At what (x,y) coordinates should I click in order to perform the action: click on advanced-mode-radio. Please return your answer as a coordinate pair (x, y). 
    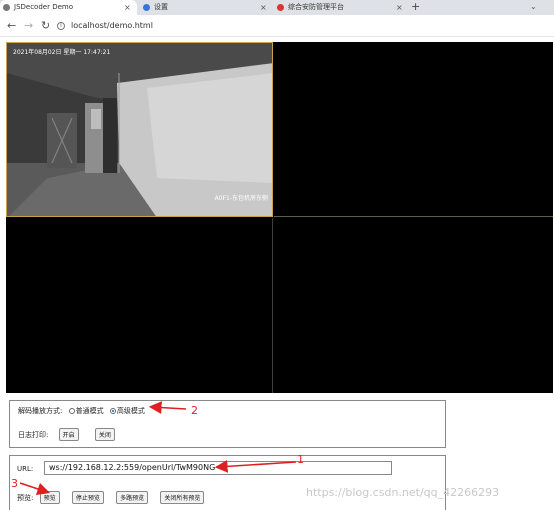
    Looking at the image, I should click on (112, 411).